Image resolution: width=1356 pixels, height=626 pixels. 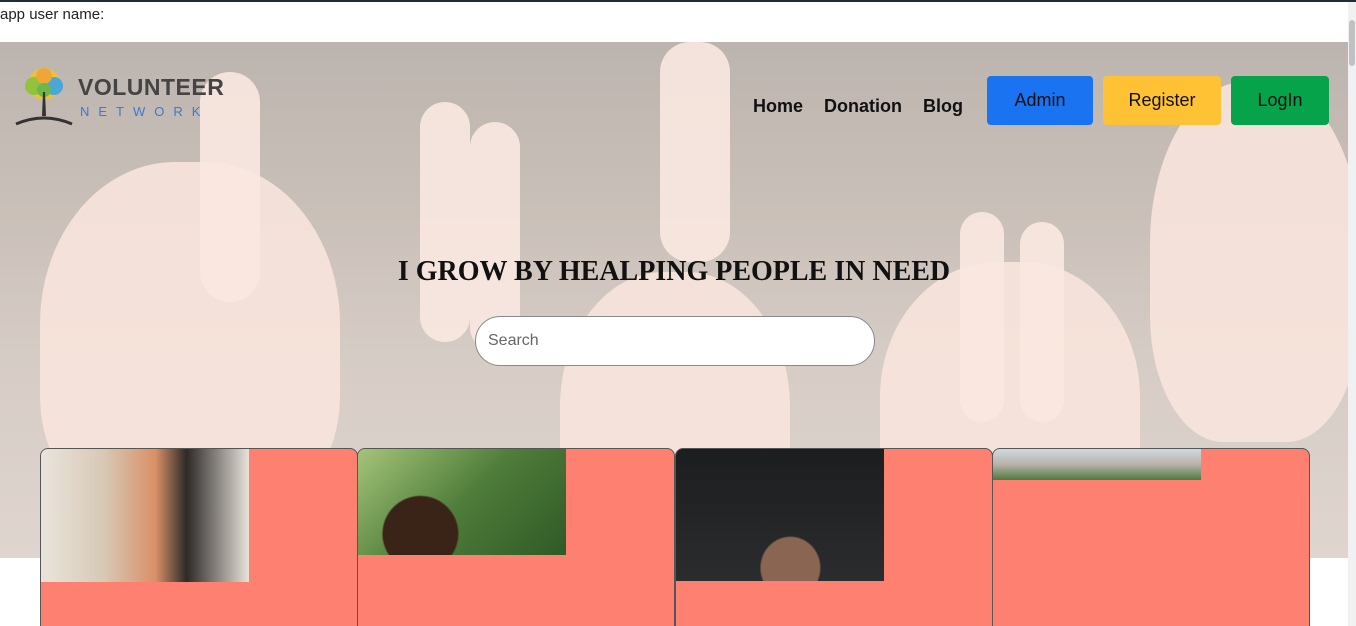 What do you see at coordinates (1040, 100) in the screenshot?
I see `admin-button: Admin` at bounding box center [1040, 100].